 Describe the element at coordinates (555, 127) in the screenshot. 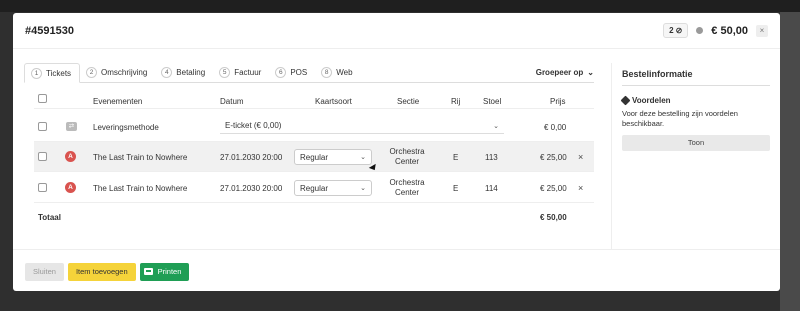

I see `delivery-price: € 0,00` at that location.